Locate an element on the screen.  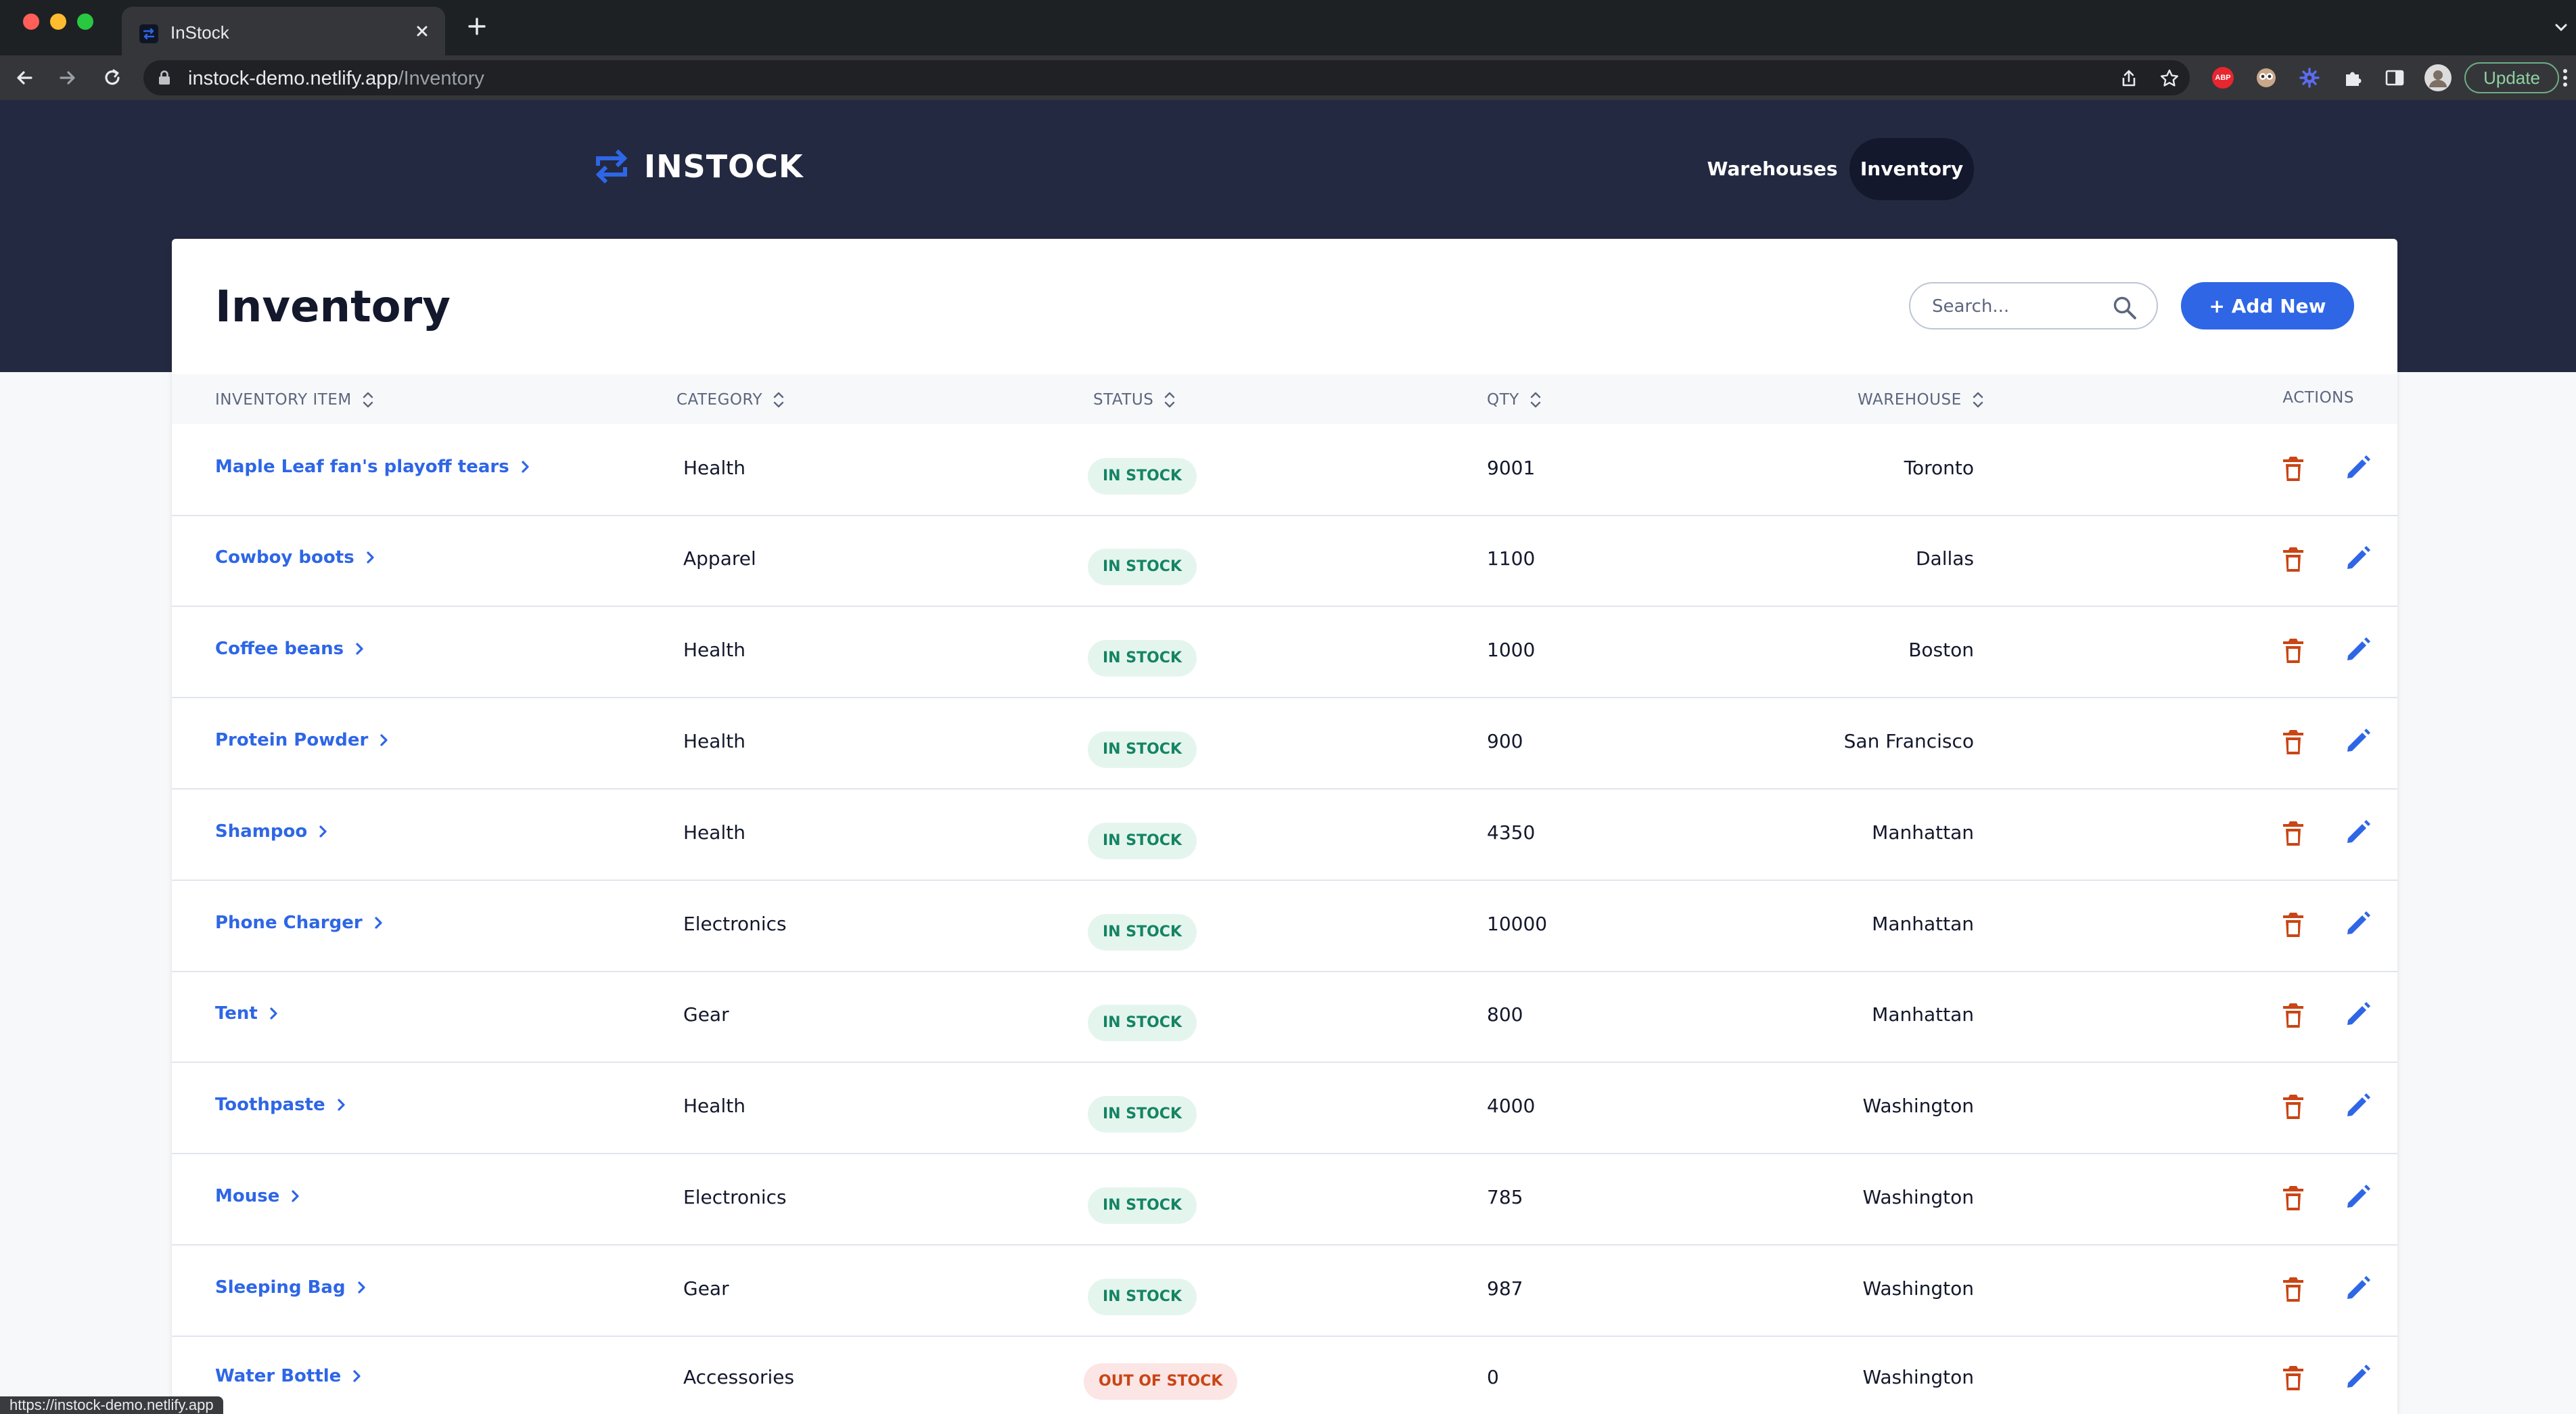
item-link: Phone Charger is located at coordinates (299, 923).